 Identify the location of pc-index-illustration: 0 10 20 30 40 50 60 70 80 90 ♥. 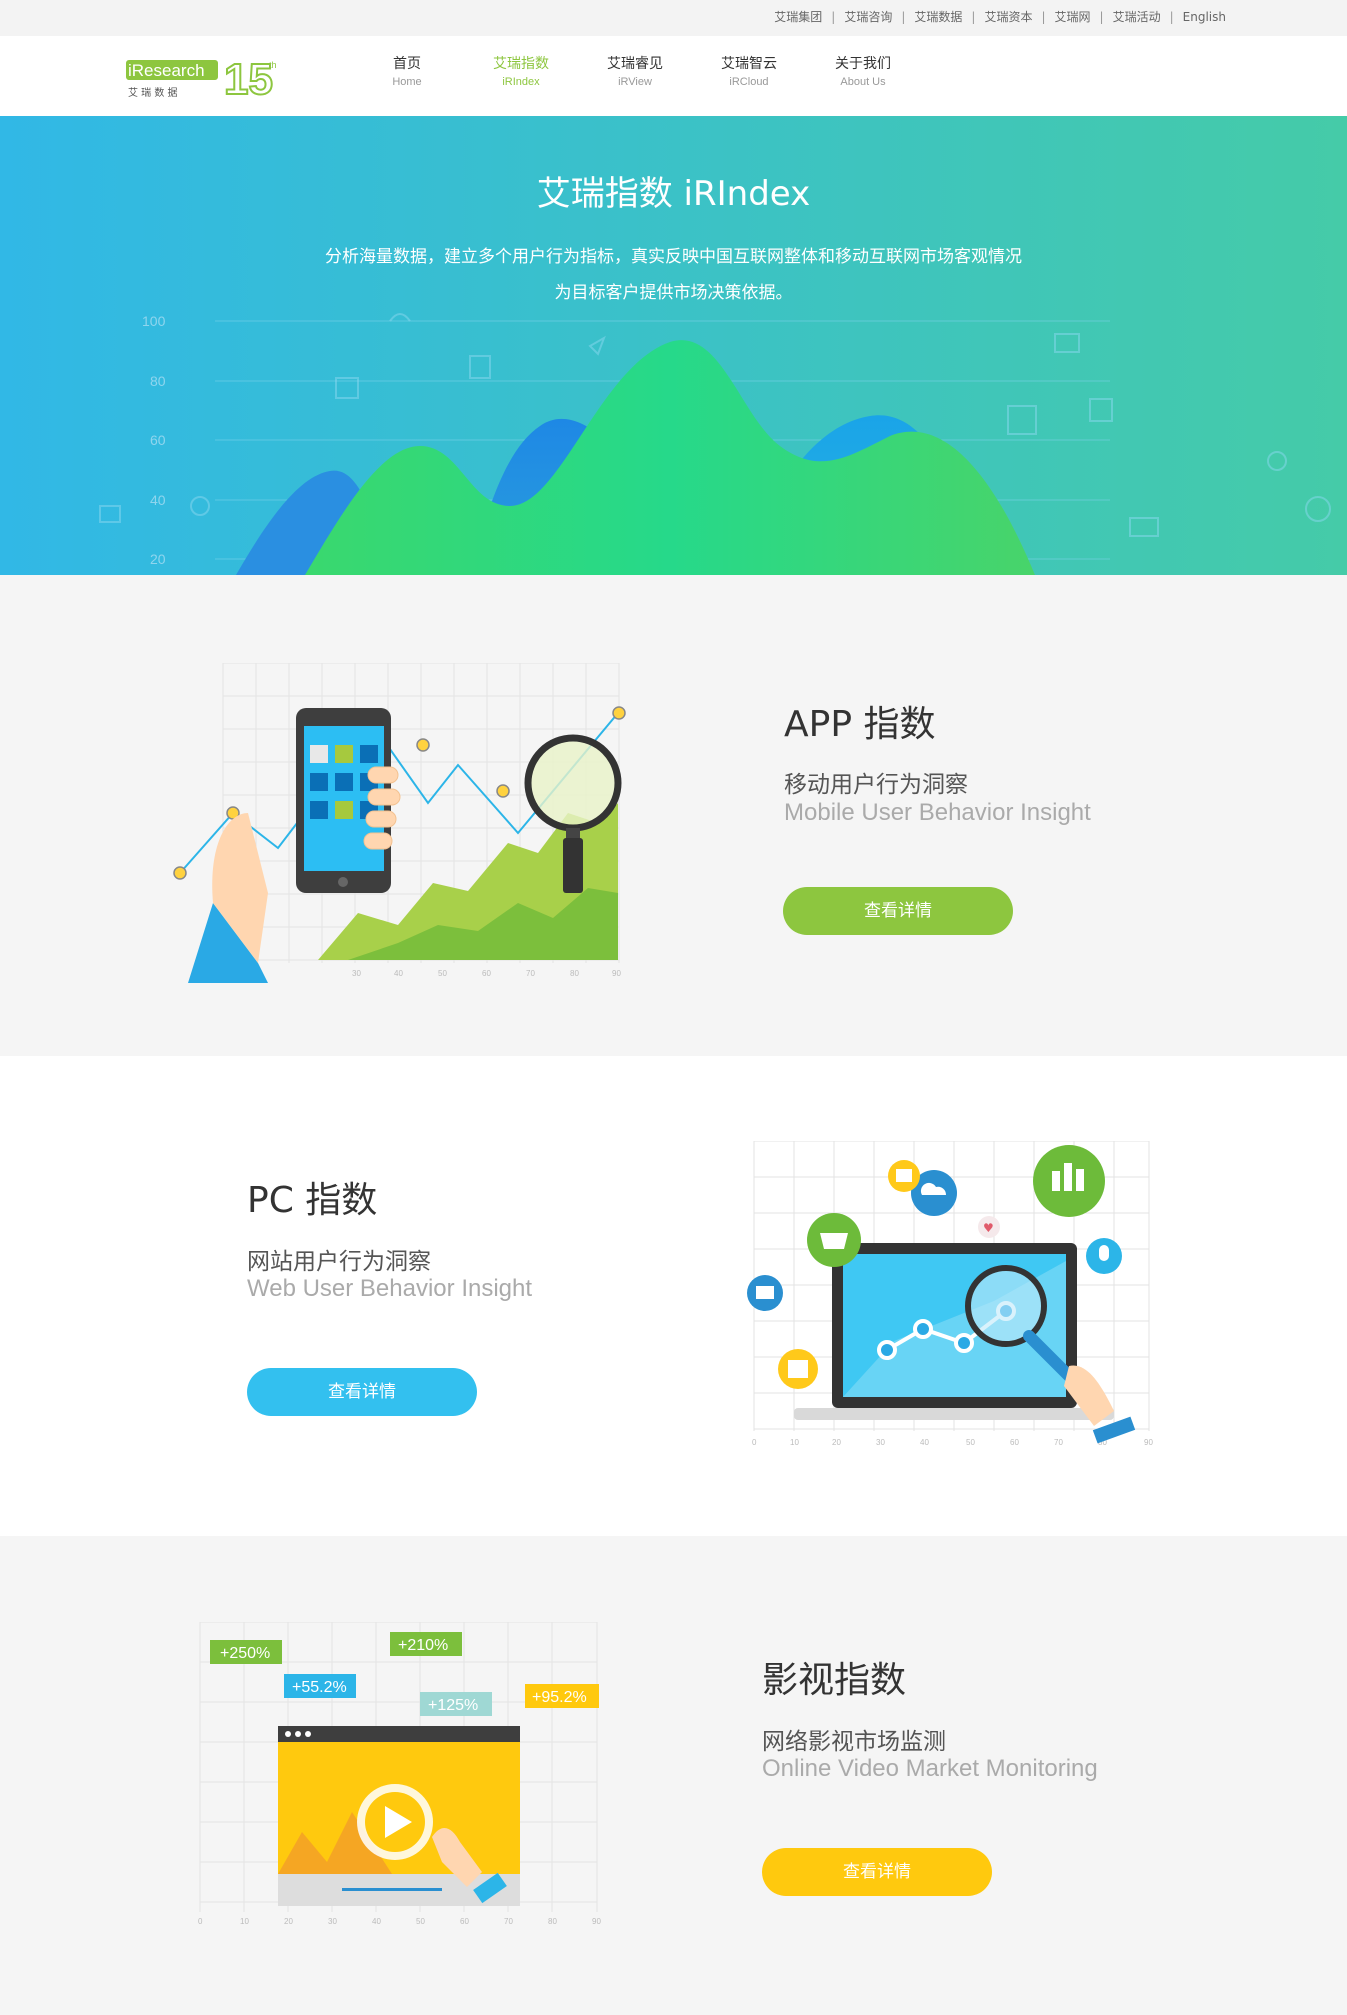
(950, 1294).